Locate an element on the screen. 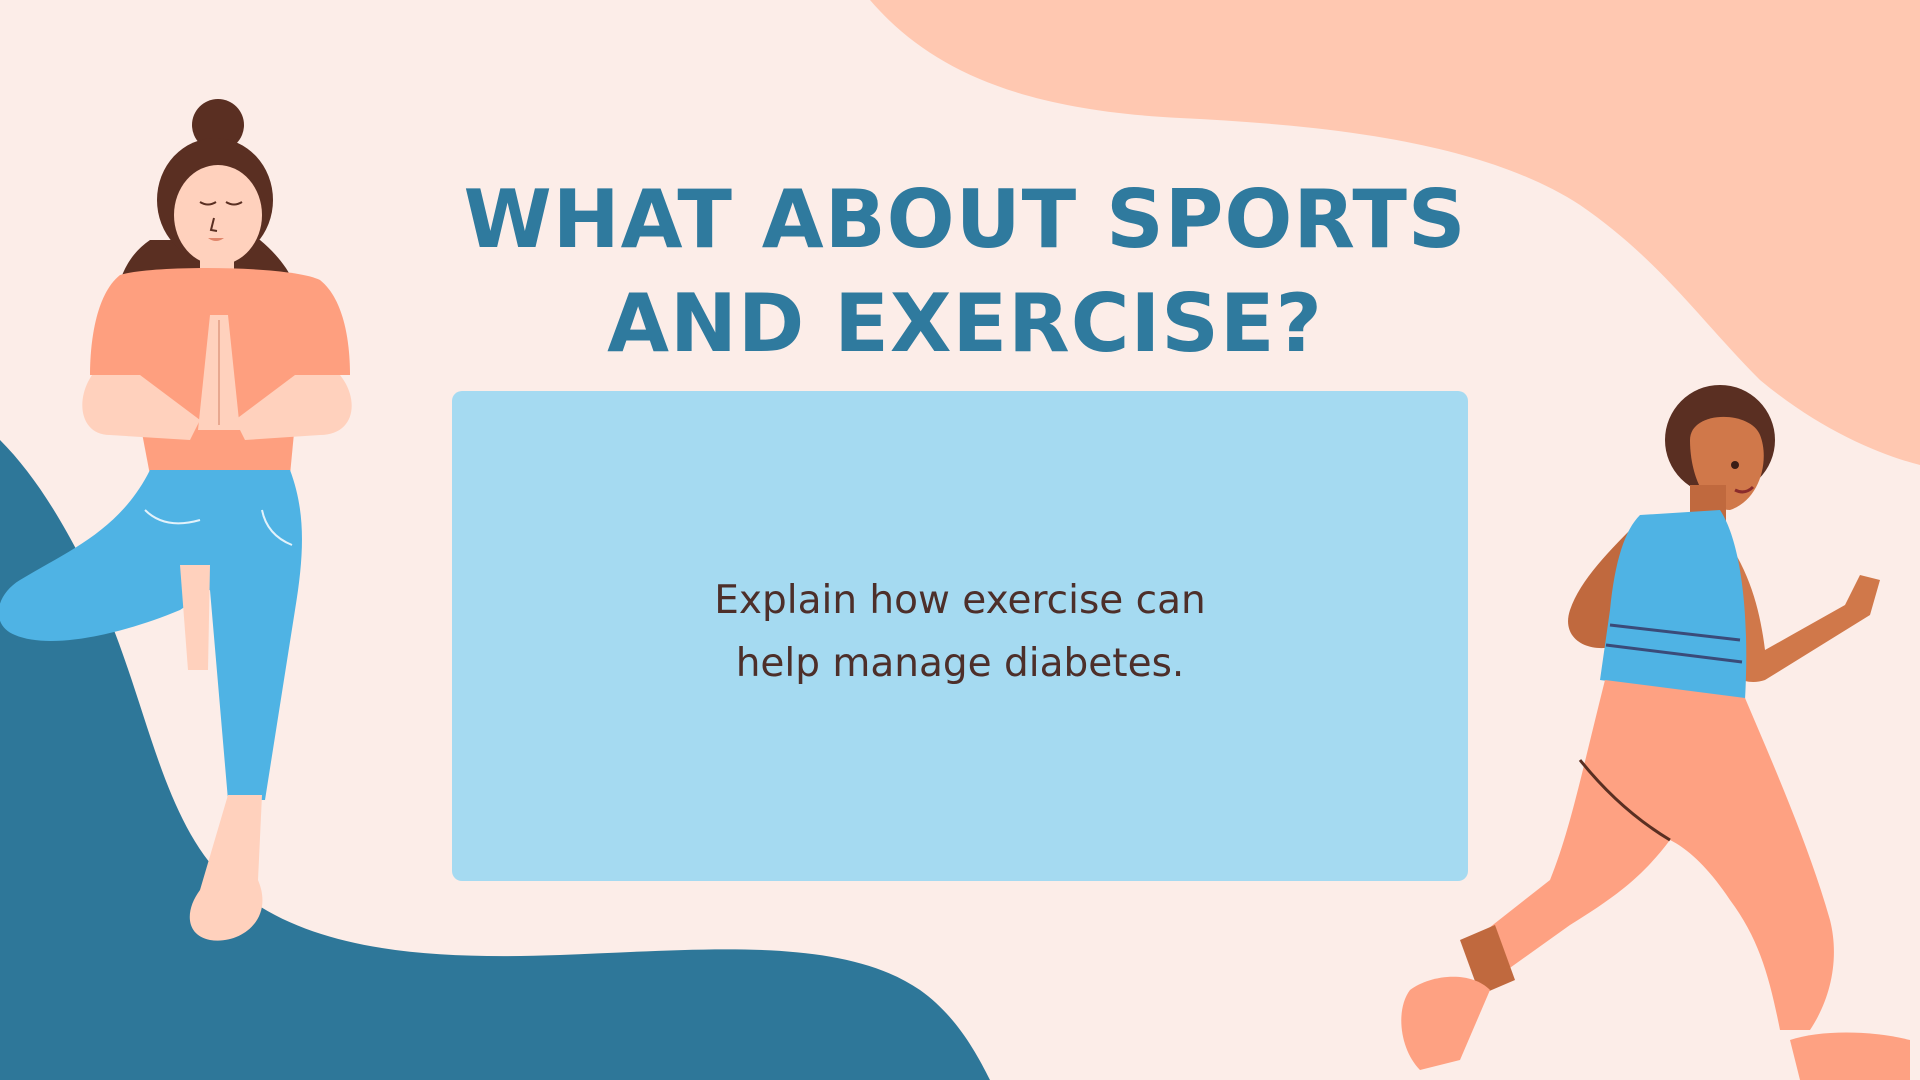  card-text-line-1: Explain how exercise can is located at coordinates (960, 600).